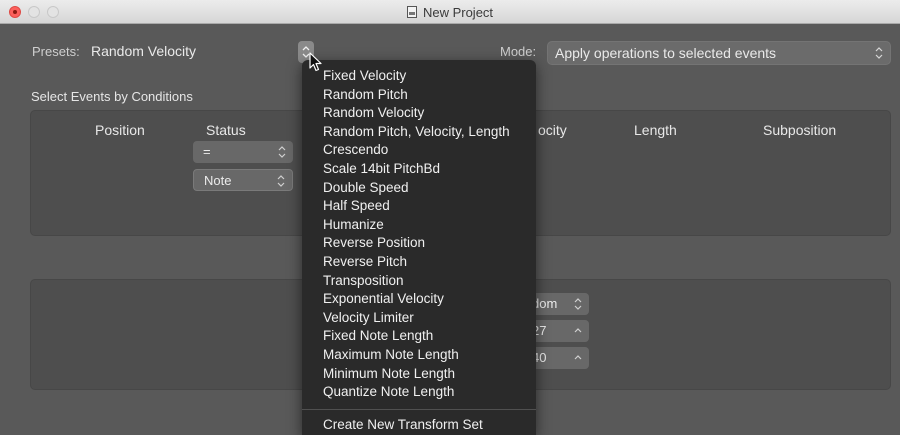 The width and height of the screenshot is (900, 435). What do you see at coordinates (419, 150) in the screenshot?
I see `menu-item-crescendo: Crescendo` at bounding box center [419, 150].